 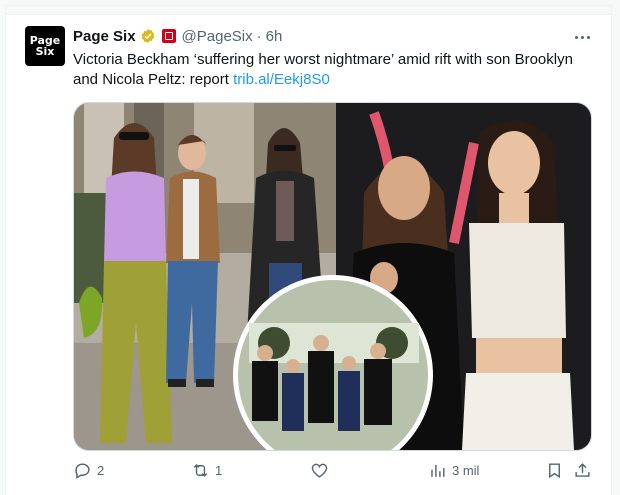 What do you see at coordinates (219, 470) in the screenshot?
I see `retweet-count: 1` at bounding box center [219, 470].